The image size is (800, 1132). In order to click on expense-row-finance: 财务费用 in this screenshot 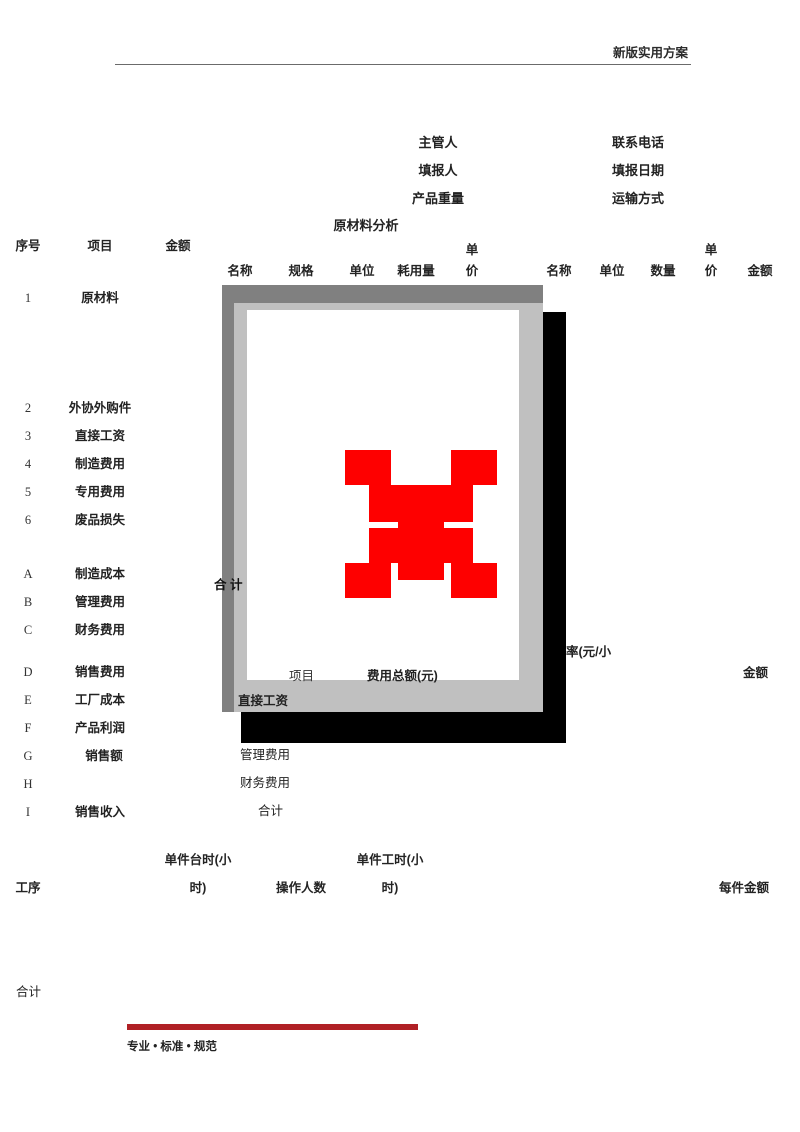, I will do `click(265, 783)`.